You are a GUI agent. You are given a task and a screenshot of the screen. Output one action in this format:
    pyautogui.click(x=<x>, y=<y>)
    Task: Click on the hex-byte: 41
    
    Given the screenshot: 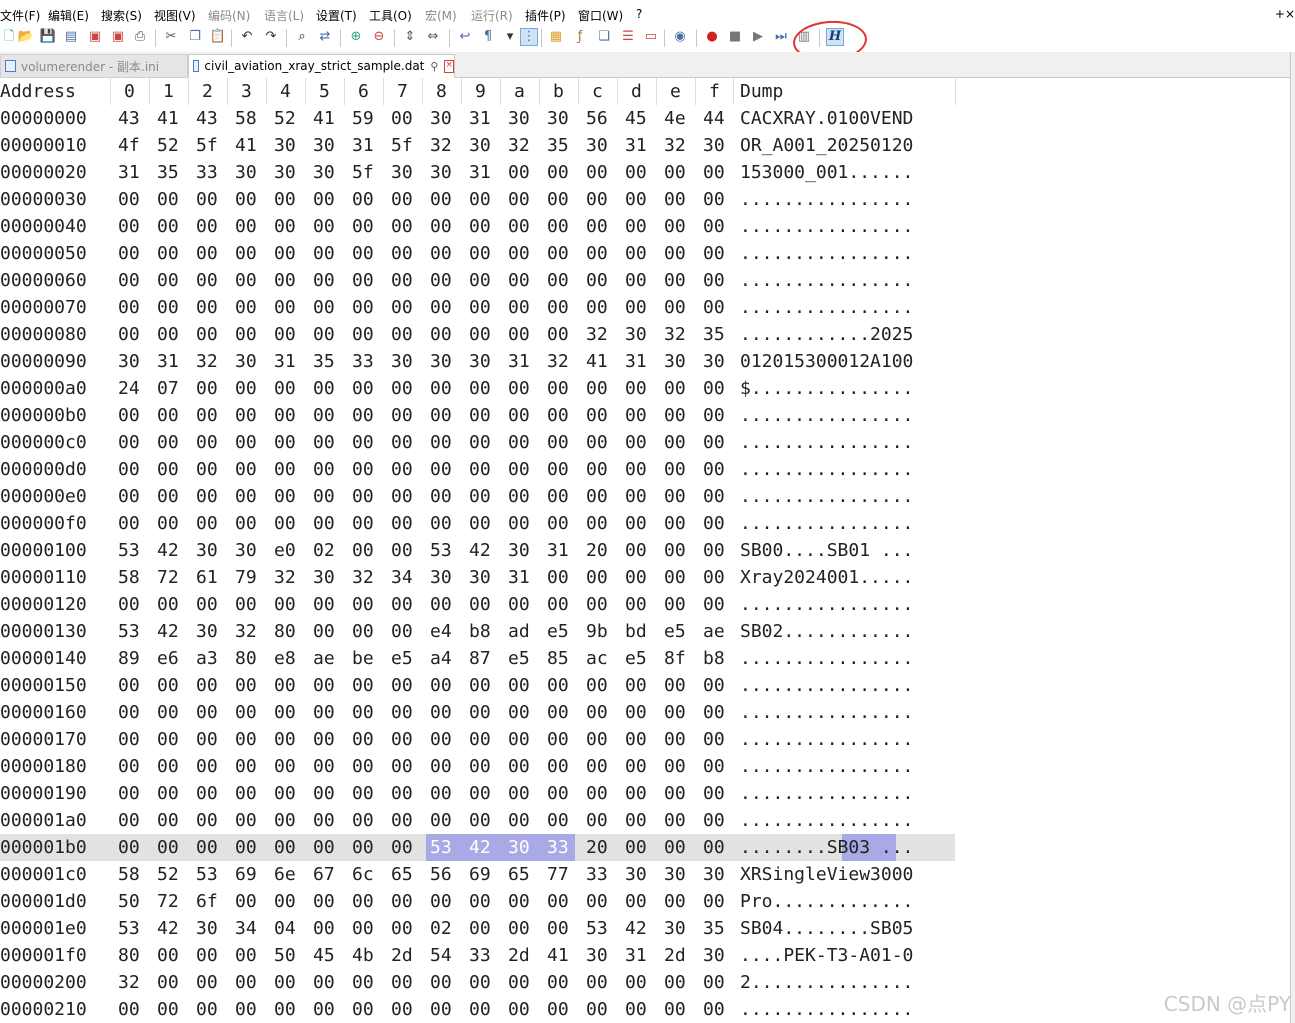 What is the action you would take?
    pyautogui.click(x=324, y=119)
    